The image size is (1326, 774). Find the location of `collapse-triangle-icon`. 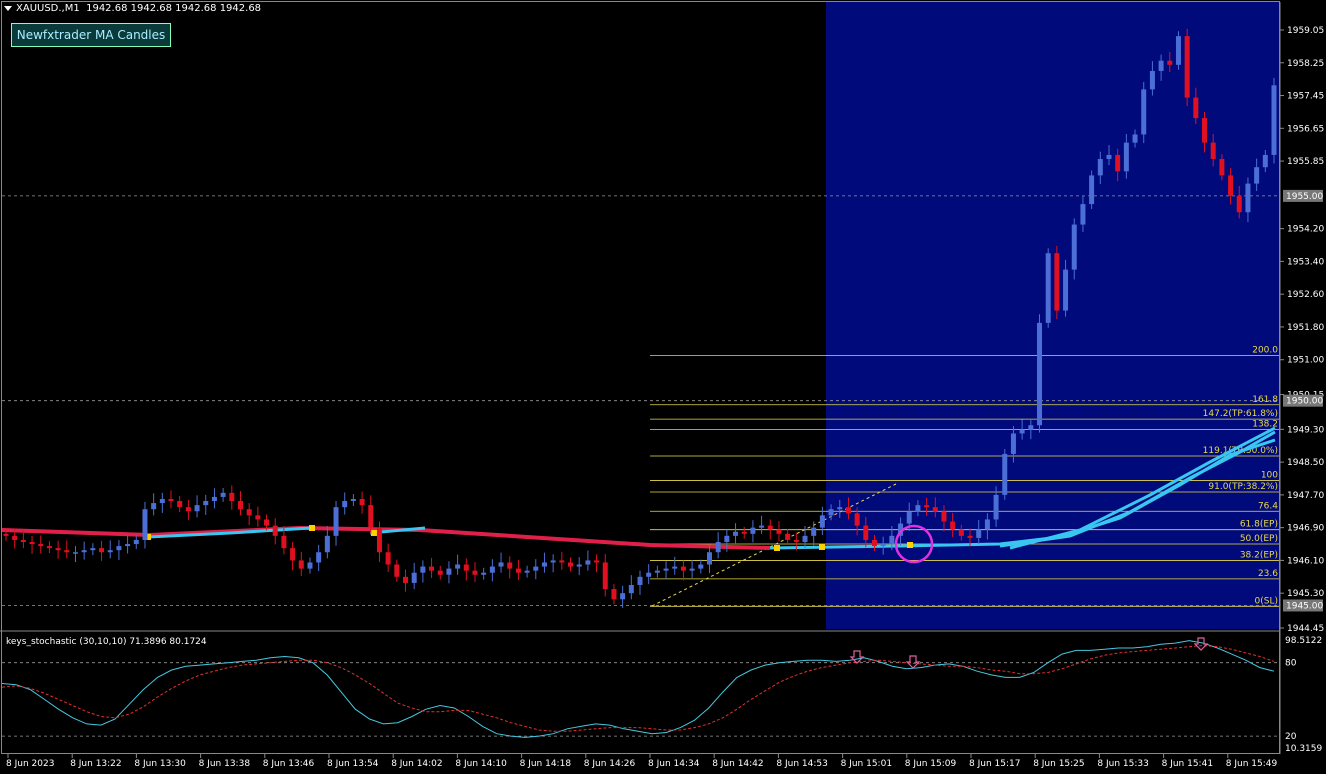

collapse-triangle-icon is located at coordinates (8, 8).